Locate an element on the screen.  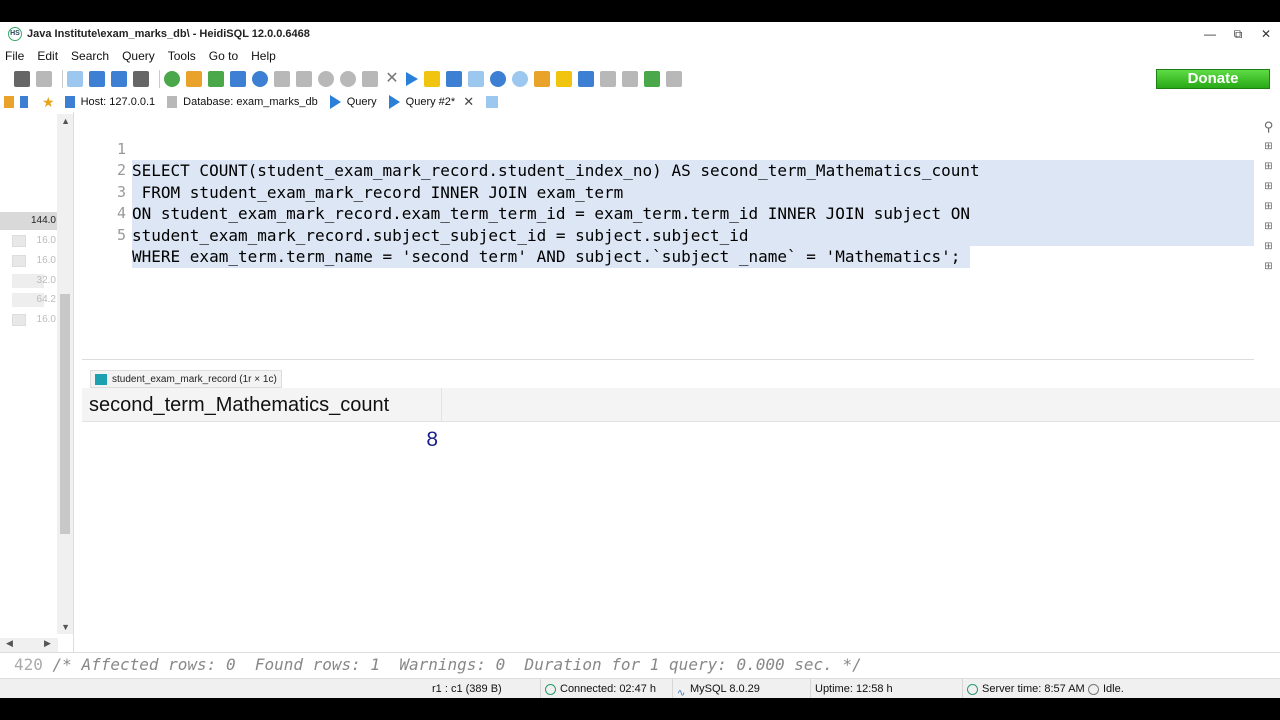
semicolon-icon is located at coordinates (652, 79).